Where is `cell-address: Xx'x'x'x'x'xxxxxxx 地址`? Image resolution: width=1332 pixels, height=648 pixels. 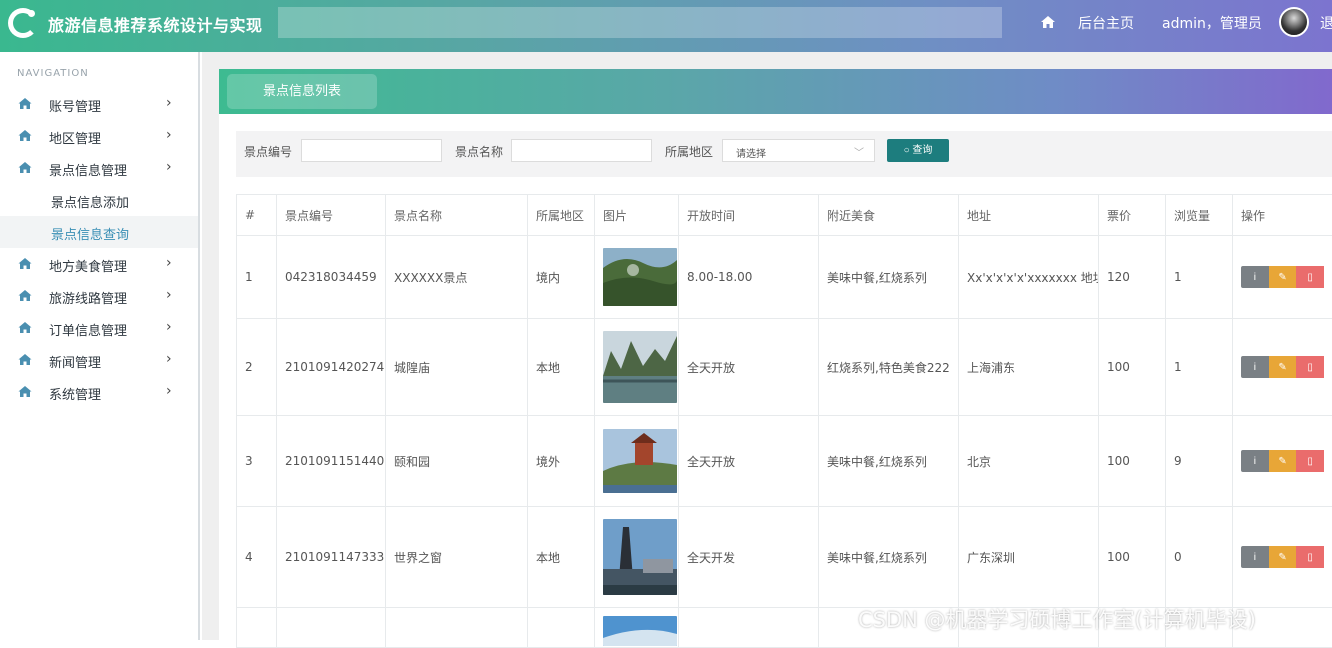 cell-address: Xx'x'x'x'x'xxxxxxx 地址 is located at coordinates (1029, 277).